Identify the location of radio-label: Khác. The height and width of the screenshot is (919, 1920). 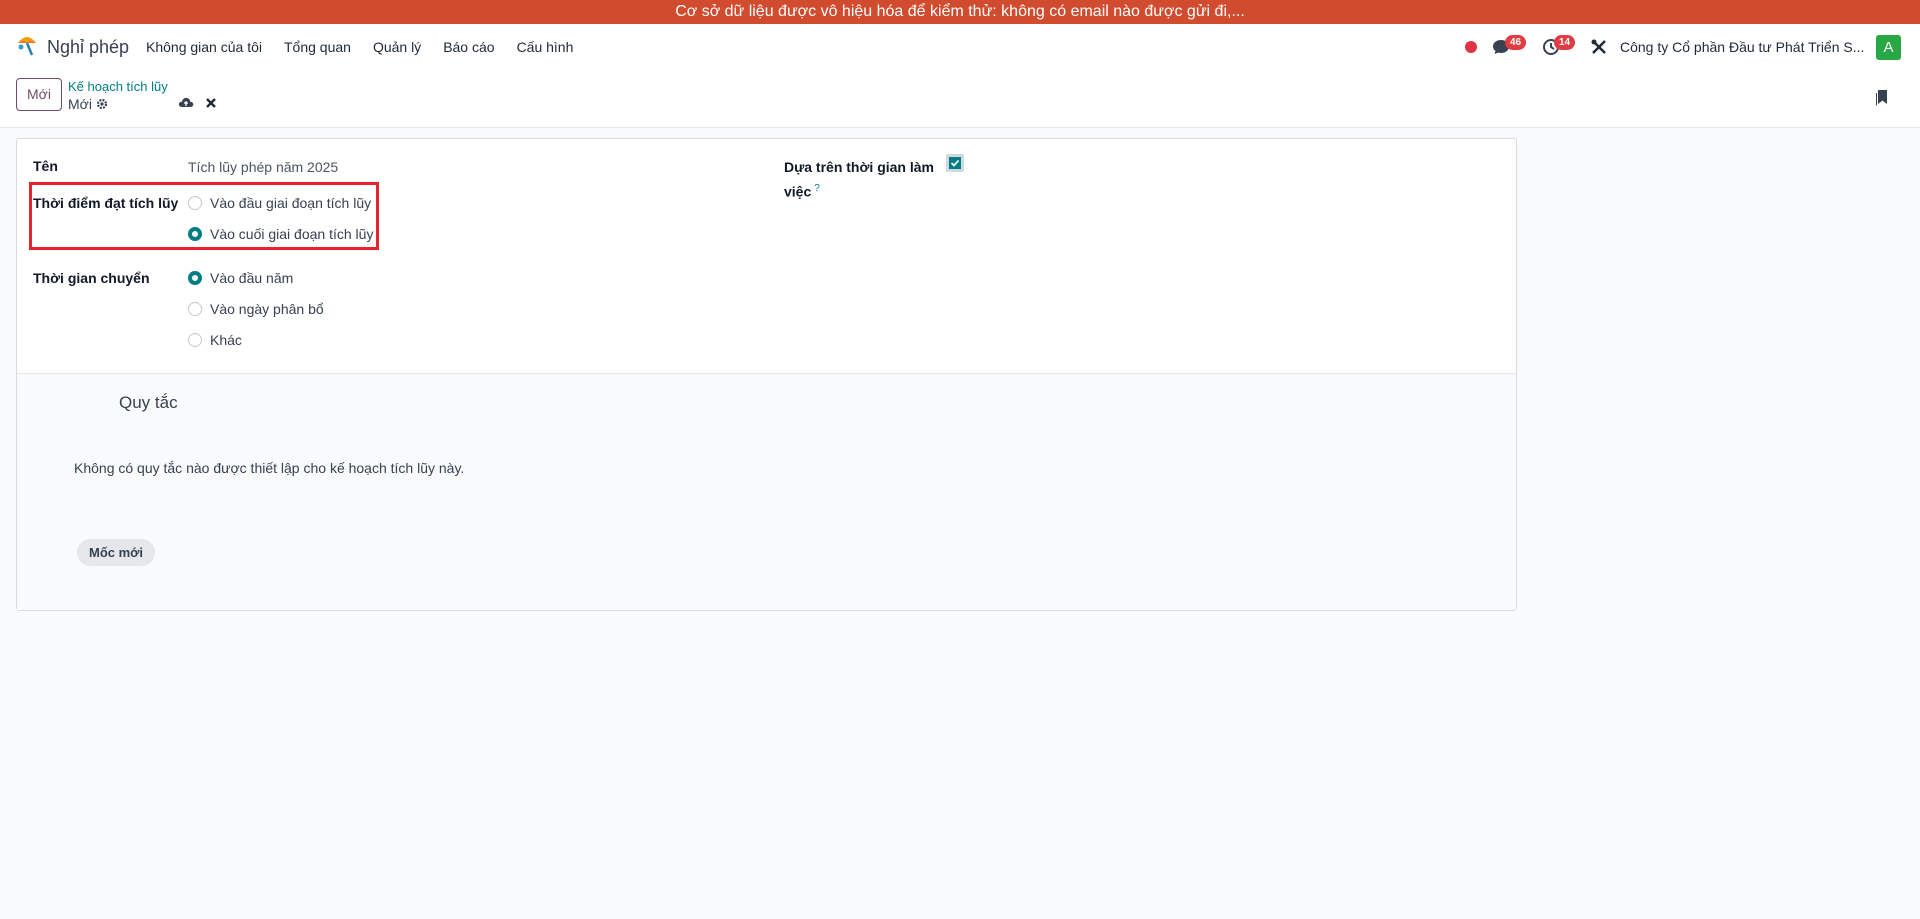
(226, 340).